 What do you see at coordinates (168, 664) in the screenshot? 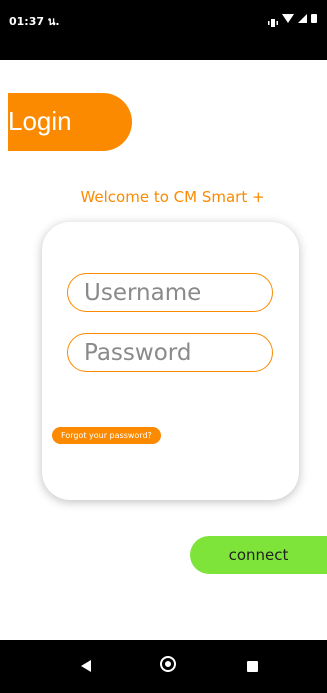
I see `home-icon` at bounding box center [168, 664].